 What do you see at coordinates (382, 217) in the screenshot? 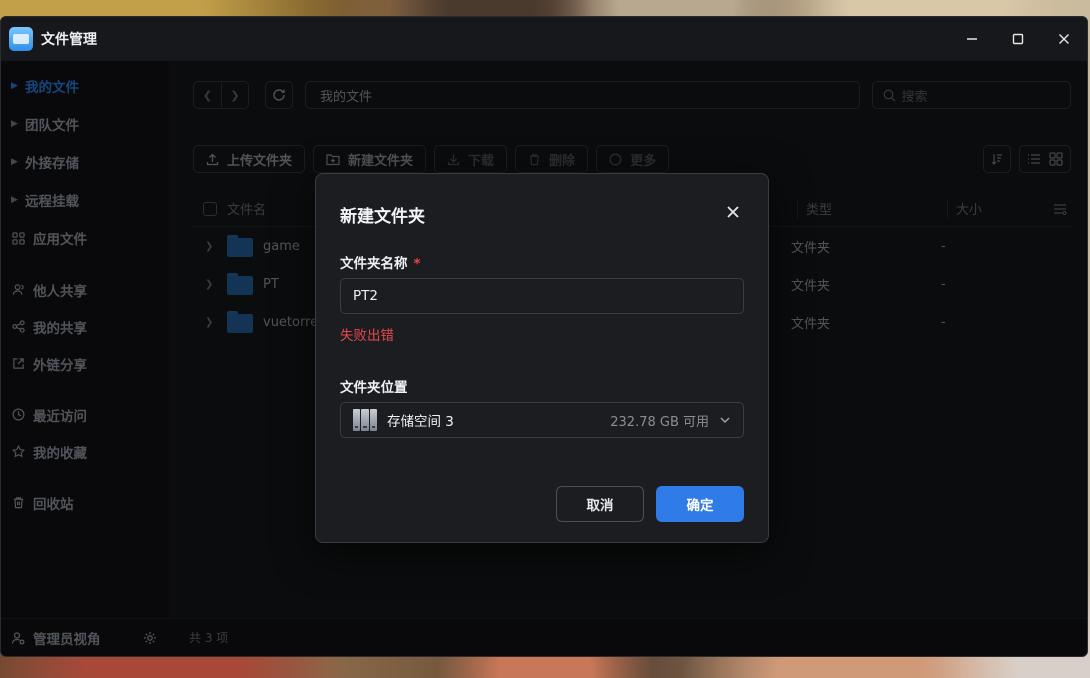
I see `dialog-title: 新建文件夹` at bounding box center [382, 217].